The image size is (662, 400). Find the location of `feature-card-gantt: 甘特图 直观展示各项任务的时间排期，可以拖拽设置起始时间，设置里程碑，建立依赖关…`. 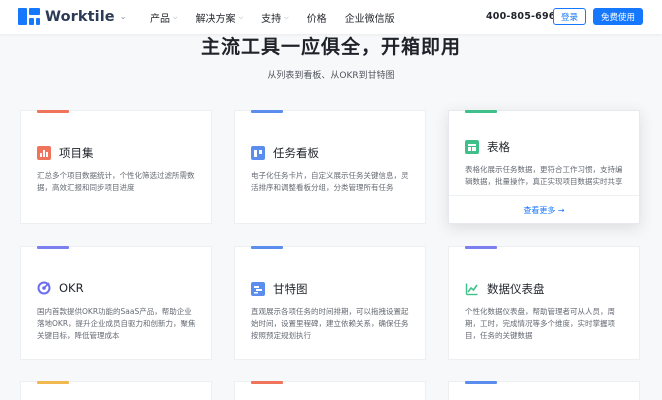

feature-card-gantt: 甘特图 直观展示各项任务的时间排期，可以拖拽设置起始时间，设置里程碑，建立依赖关… is located at coordinates (330, 303).